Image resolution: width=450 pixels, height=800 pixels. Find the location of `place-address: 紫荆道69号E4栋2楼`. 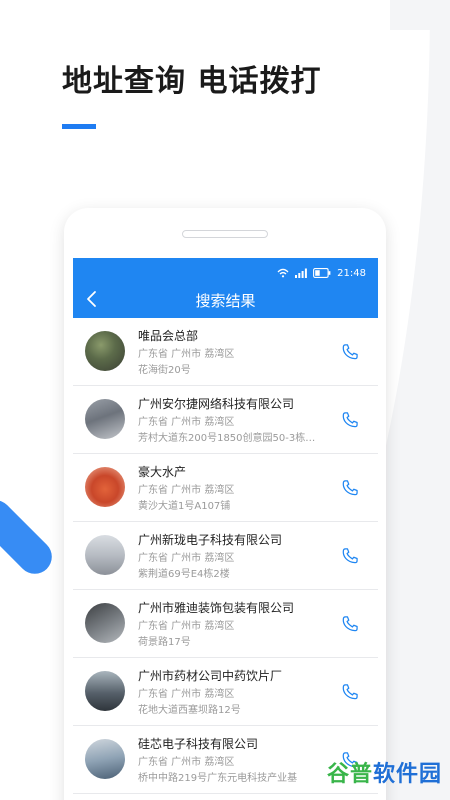

place-address: 紫荆道69号E4栋2楼 is located at coordinates (184, 574).